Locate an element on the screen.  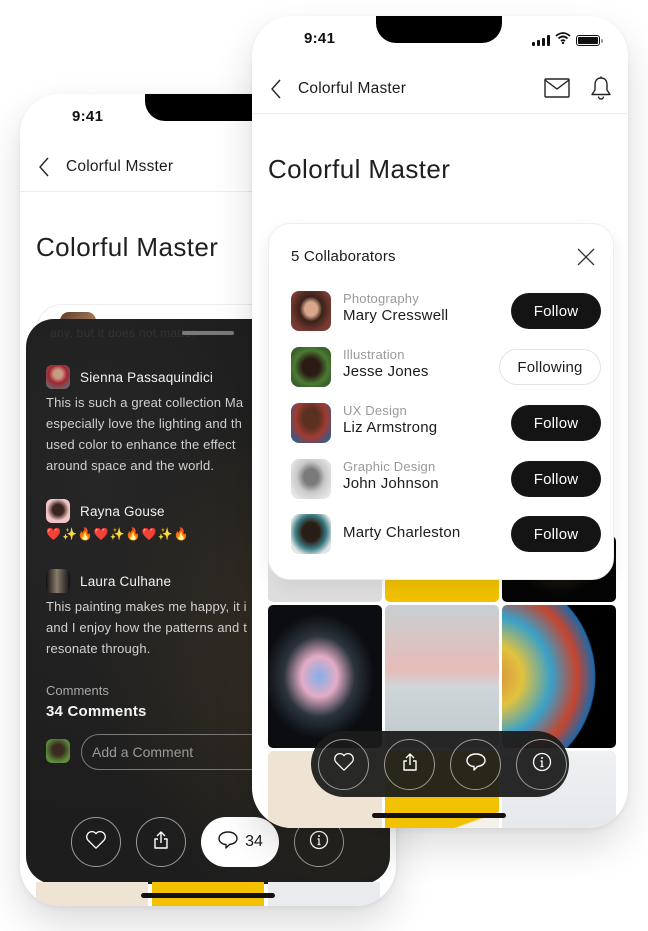
collaborator-name: John Johnson is located at coordinates (391, 483).